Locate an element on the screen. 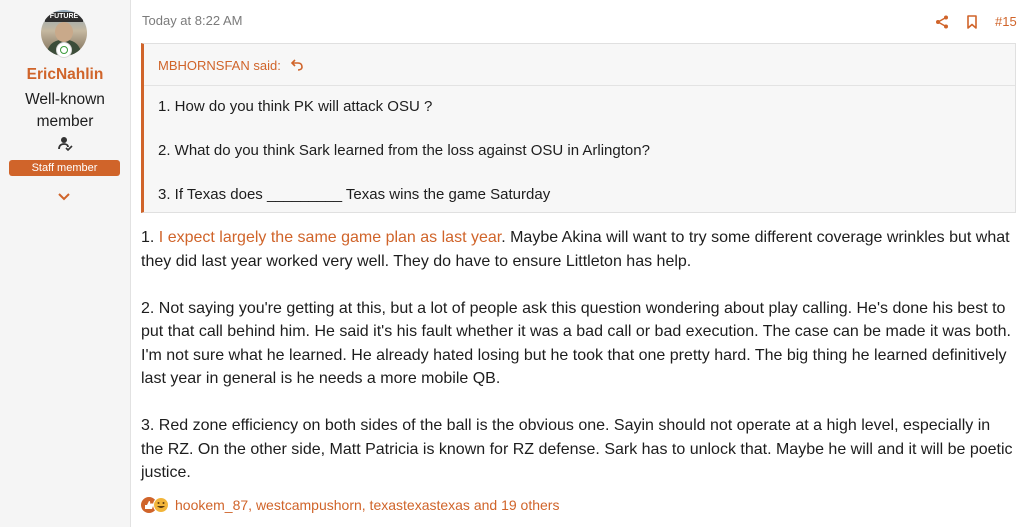 This screenshot has height=527, width=1024. share-icon is located at coordinates (942, 22).